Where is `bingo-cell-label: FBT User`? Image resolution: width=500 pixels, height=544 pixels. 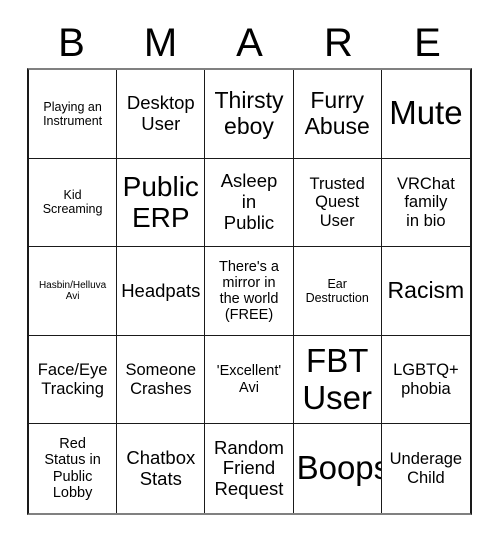 bingo-cell-label: FBT User is located at coordinates (337, 378).